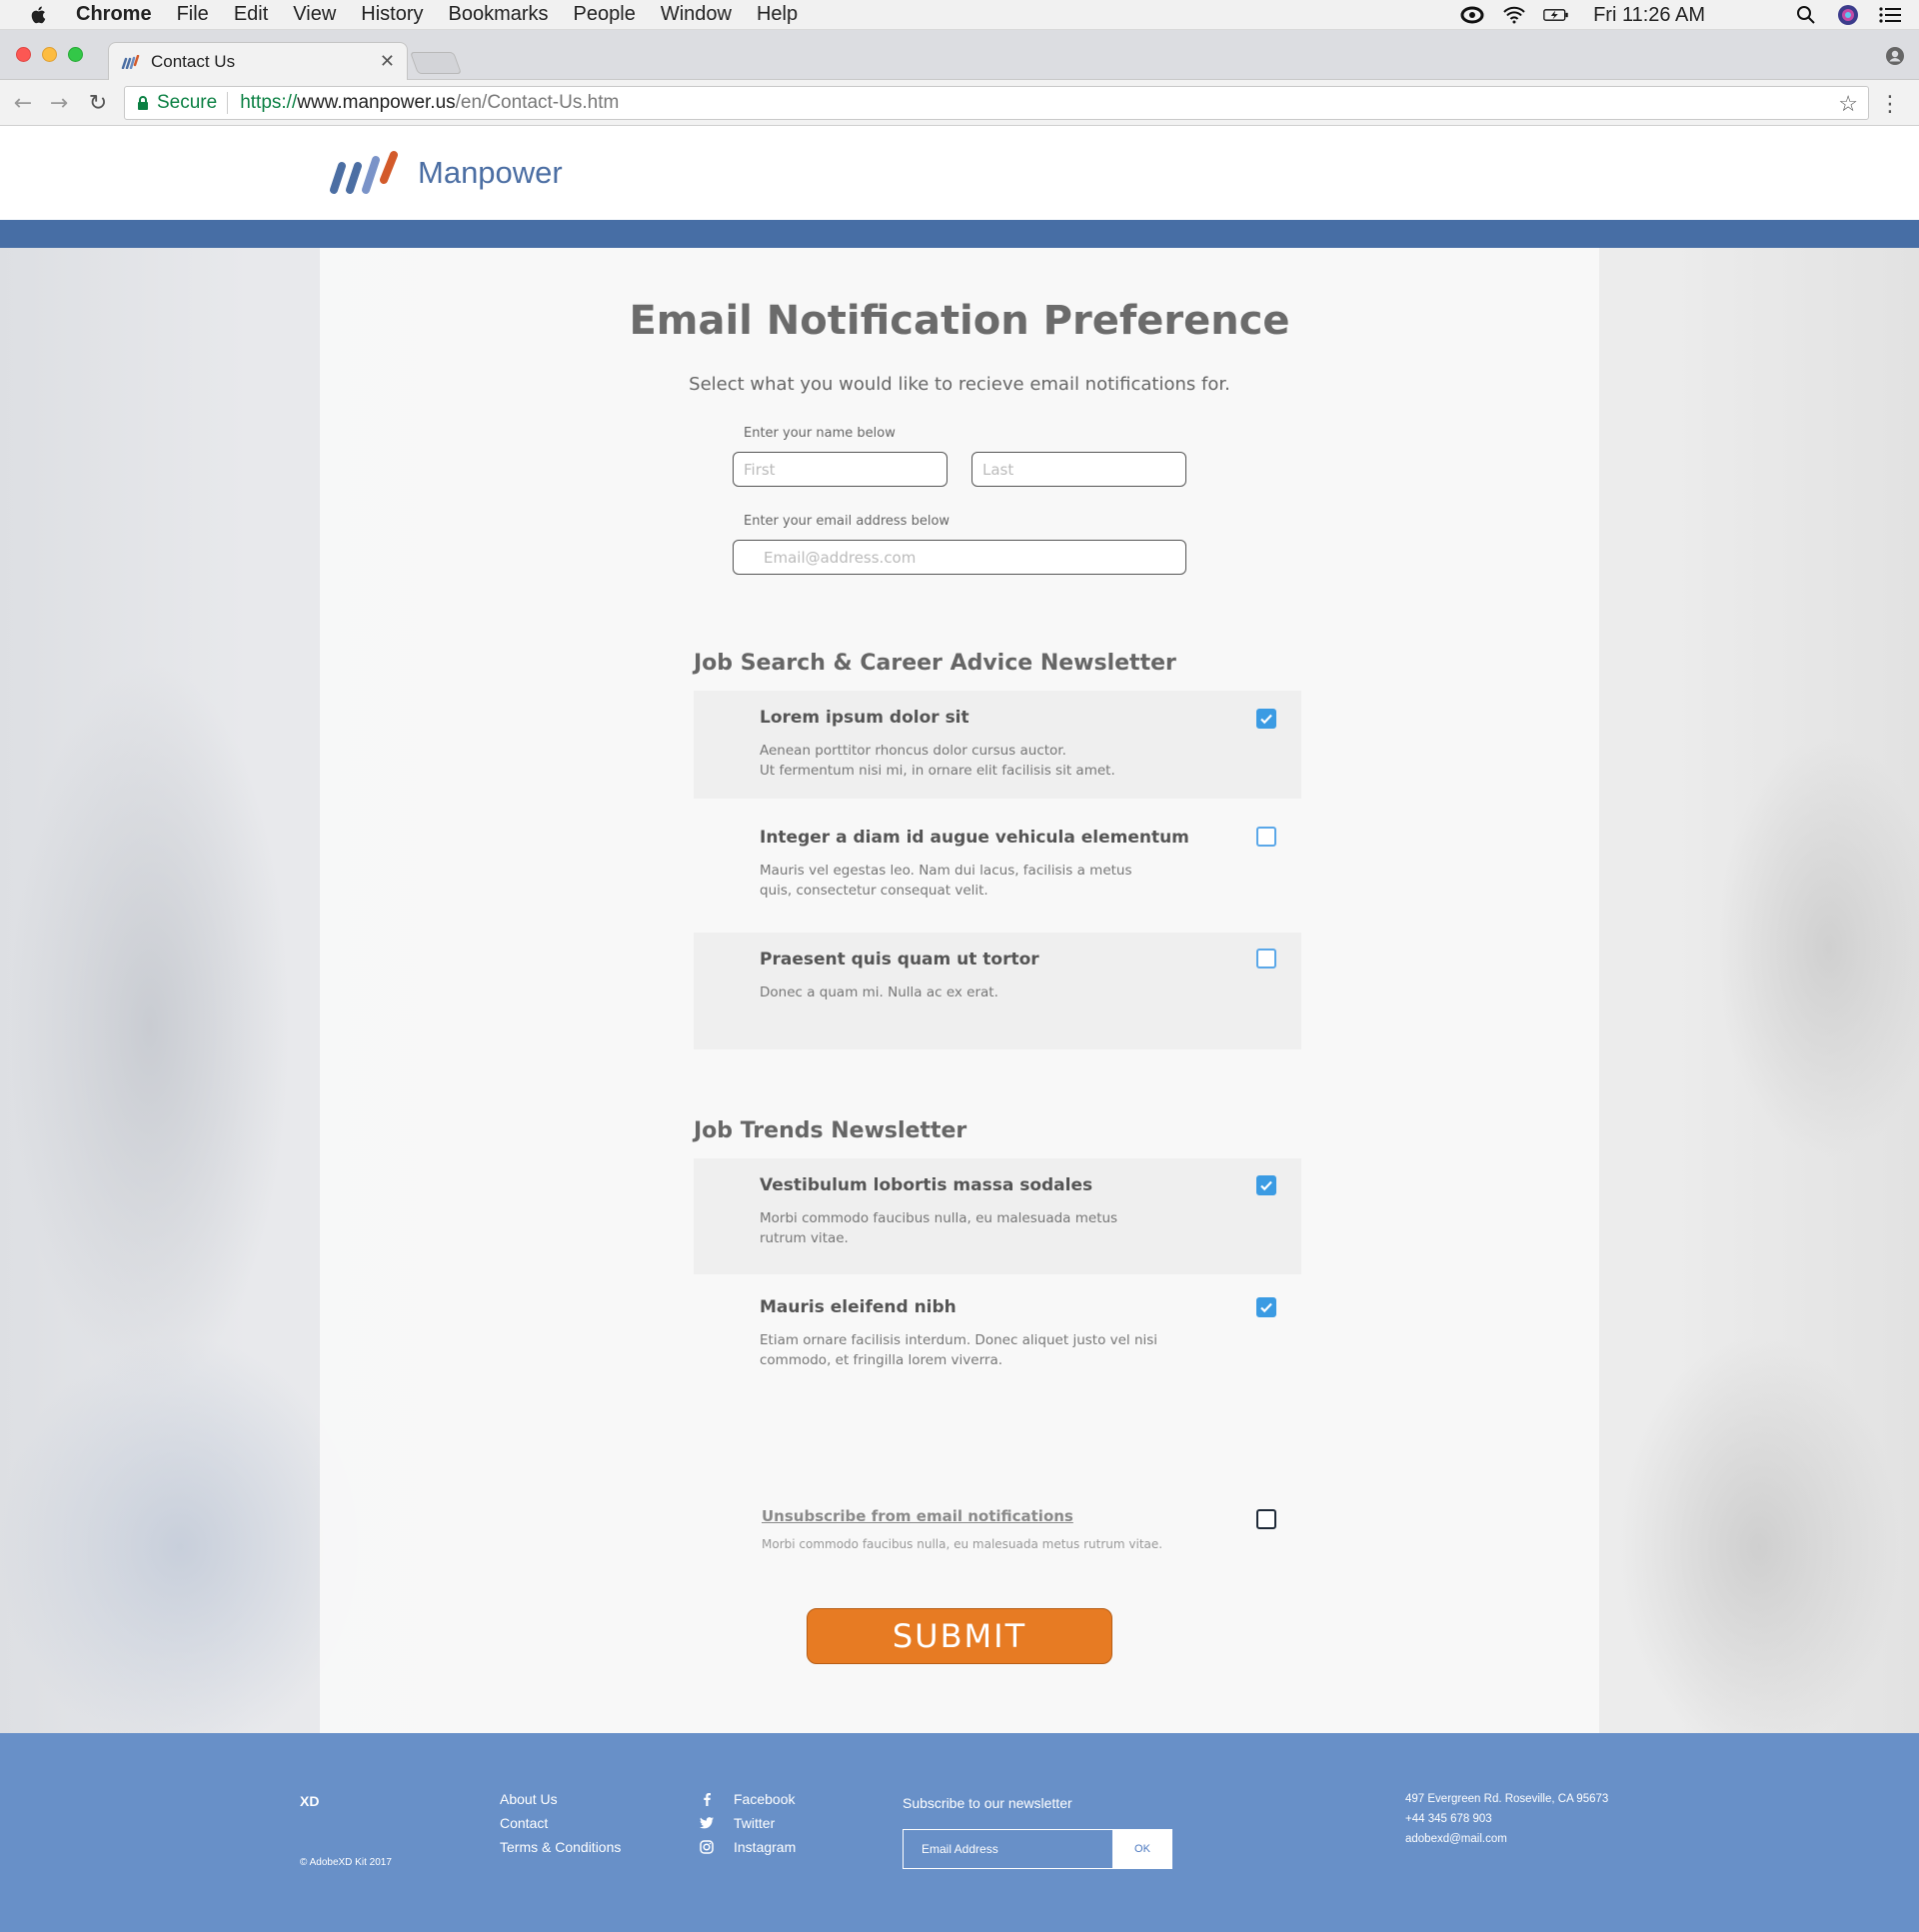 The width and height of the screenshot is (1919, 1932). I want to click on facebook-icon, so click(707, 1799).